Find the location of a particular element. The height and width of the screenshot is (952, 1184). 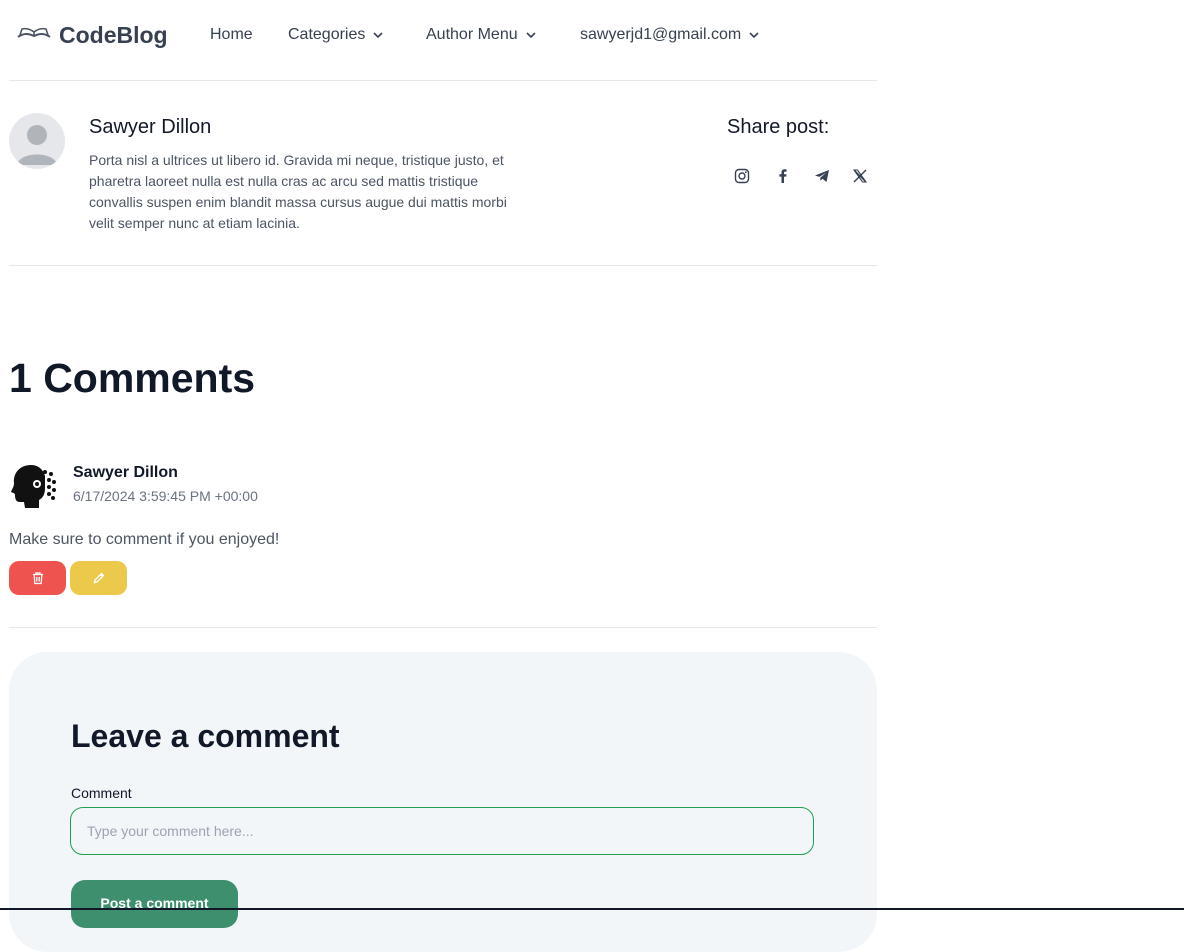

pencil-icon is located at coordinates (98, 578).